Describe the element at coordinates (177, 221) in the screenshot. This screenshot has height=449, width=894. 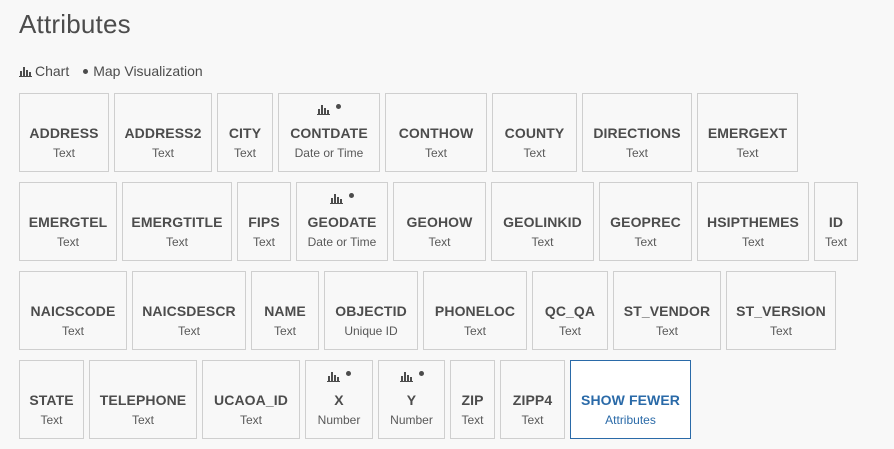
I see `attribute-card: EMERGTITLE Text` at that location.